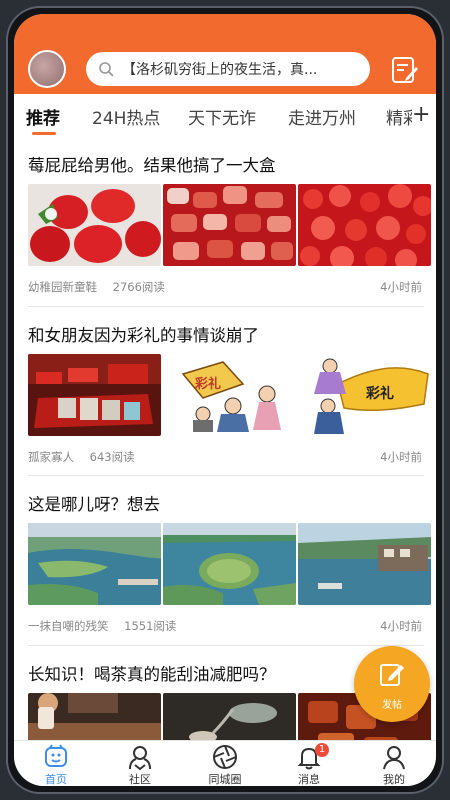 The height and width of the screenshot is (800, 450). I want to click on bottom-nav: 首页 社区 同城圈 1 消息 我的, so click(225, 763).